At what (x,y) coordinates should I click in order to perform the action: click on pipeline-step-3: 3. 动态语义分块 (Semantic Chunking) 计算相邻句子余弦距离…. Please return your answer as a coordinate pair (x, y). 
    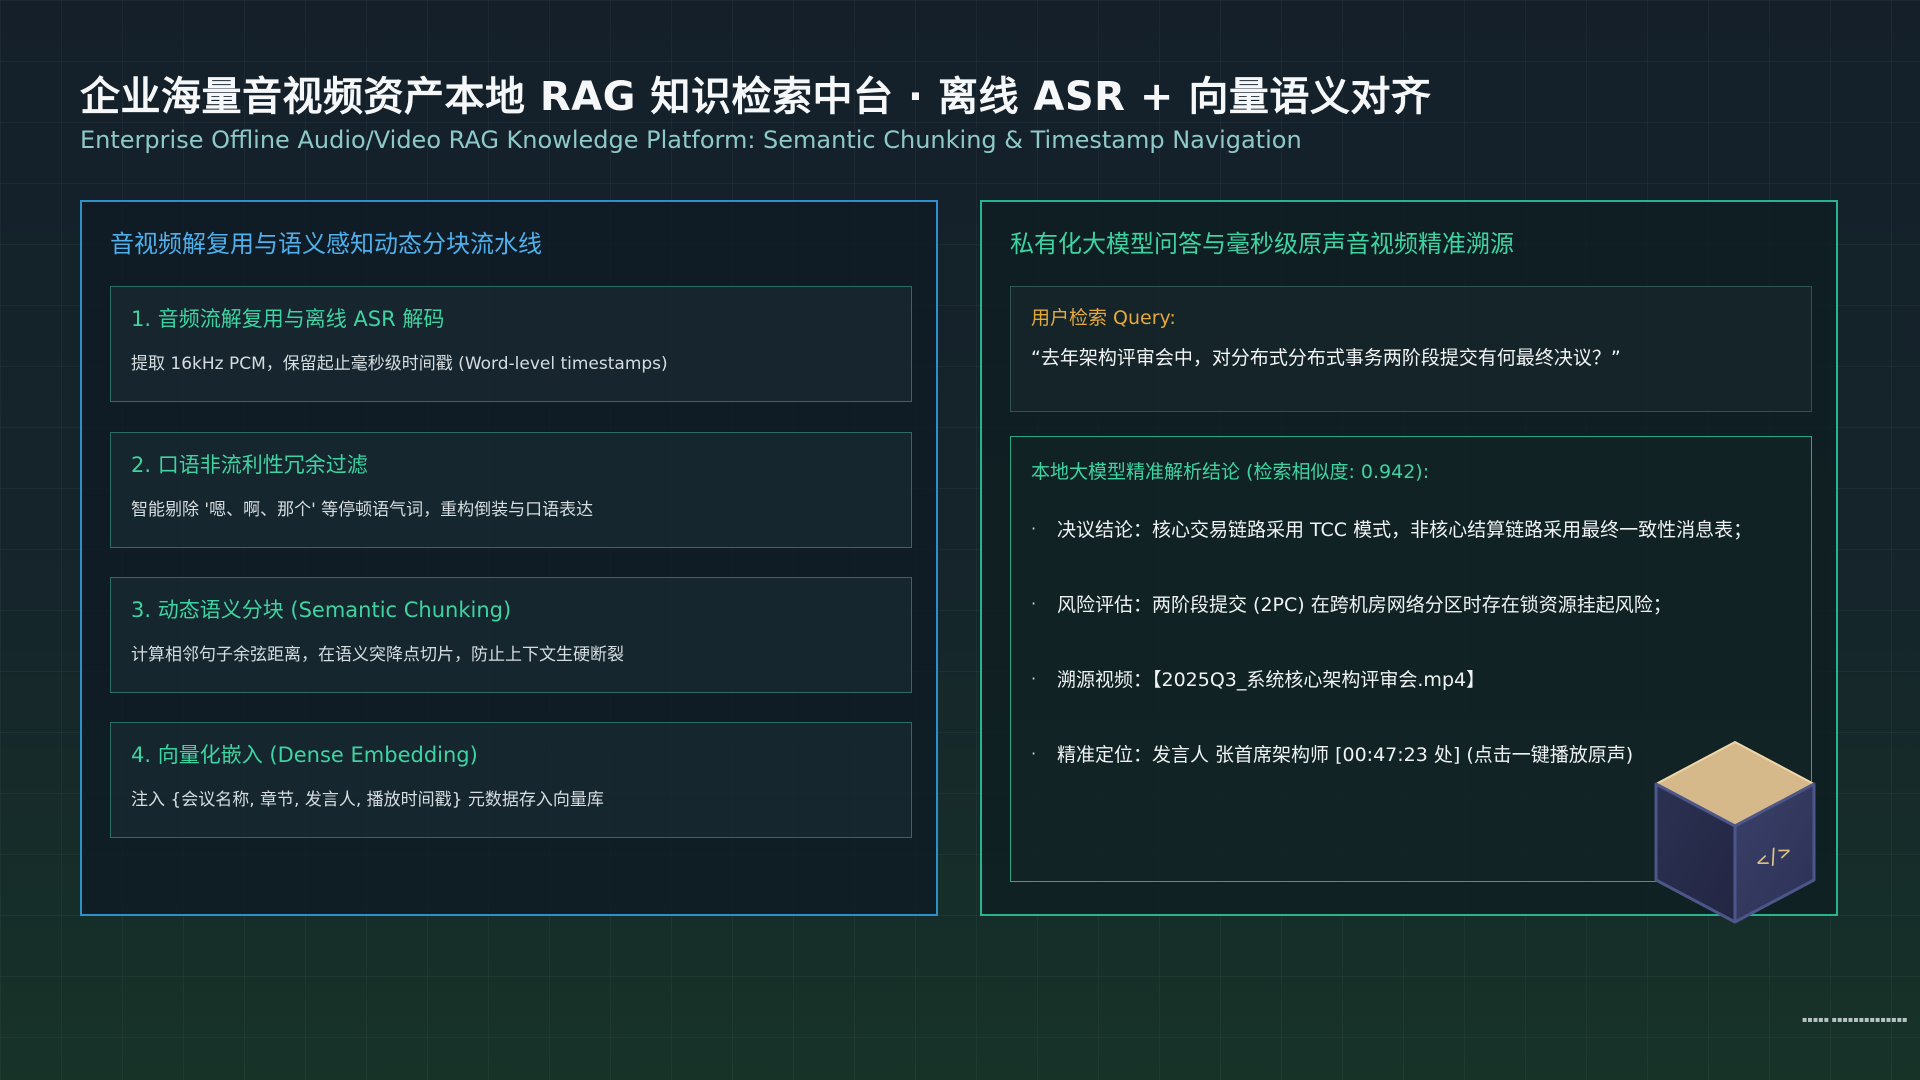
    Looking at the image, I should click on (511, 635).